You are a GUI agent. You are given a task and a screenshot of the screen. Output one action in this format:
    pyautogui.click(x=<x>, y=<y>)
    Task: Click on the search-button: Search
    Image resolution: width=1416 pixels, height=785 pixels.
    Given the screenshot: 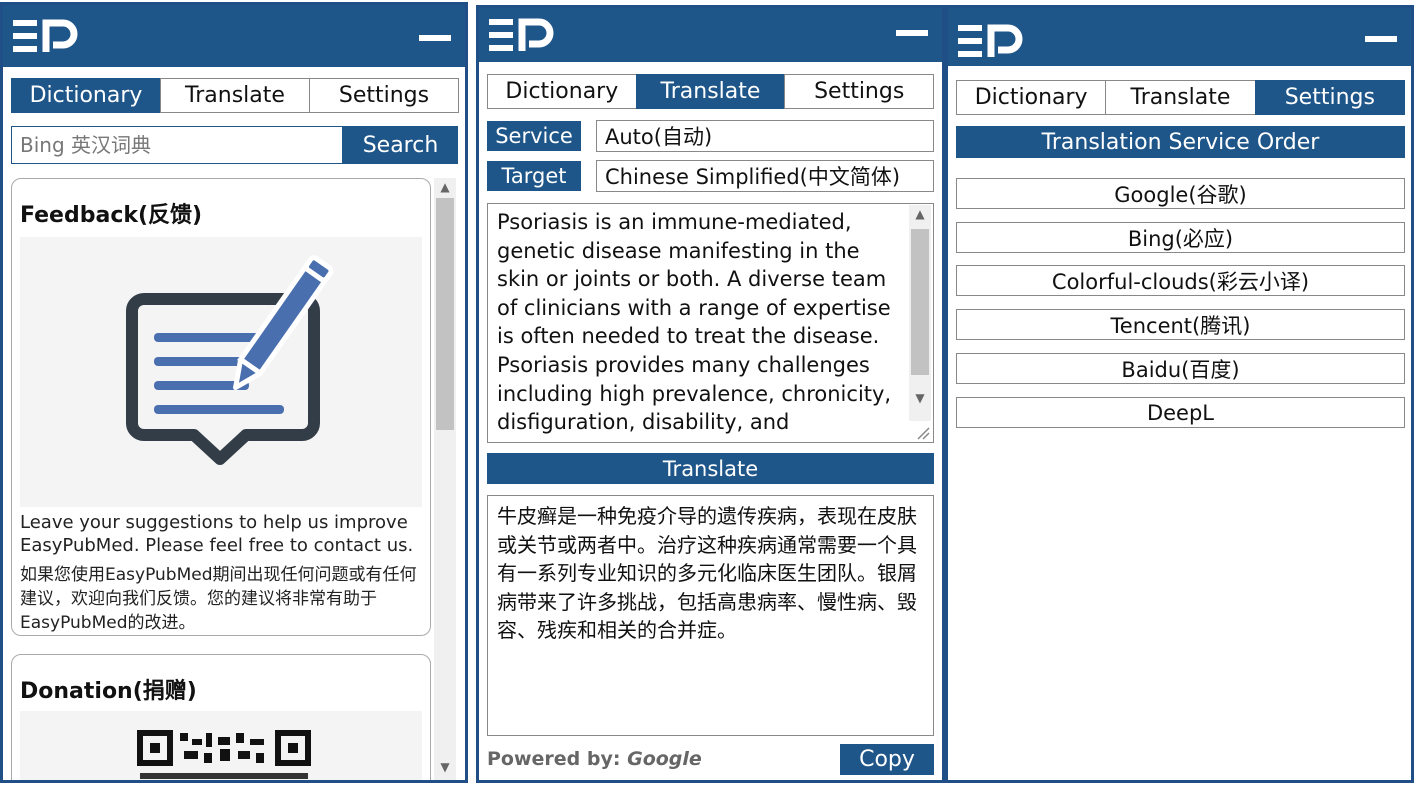 What is the action you would take?
    pyautogui.click(x=400, y=145)
    